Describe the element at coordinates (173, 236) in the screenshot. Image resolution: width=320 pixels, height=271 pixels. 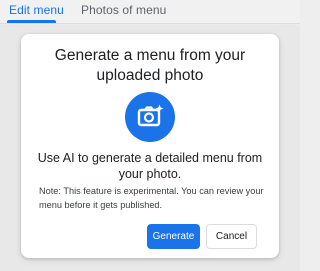
I see `generate-button: Generate` at that location.